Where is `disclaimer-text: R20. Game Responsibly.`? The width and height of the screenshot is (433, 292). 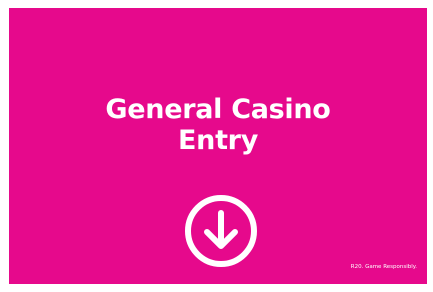
disclaimer-text: R20. Game Responsibly. is located at coordinates (383, 267).